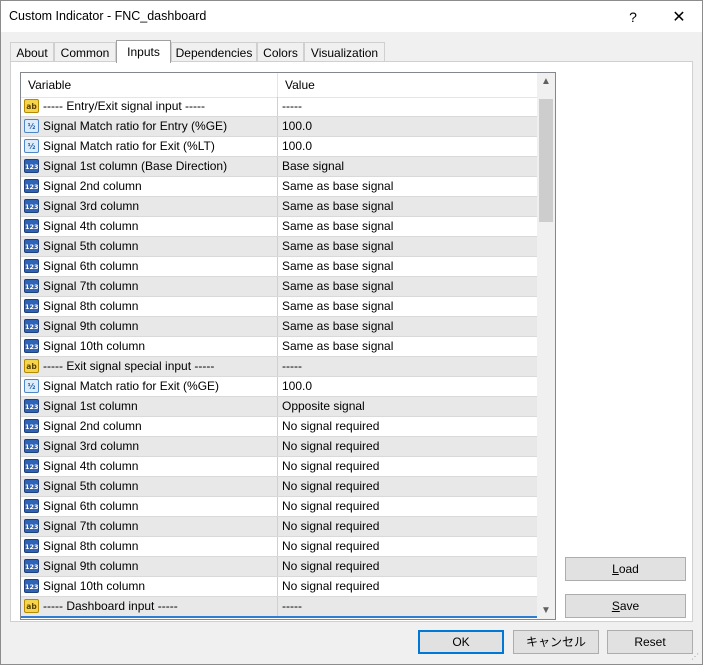 Image resolution: width=703 pixels, height=665 pixels. What do you see at coordinates (279, 227) in the screenshot?
I see `table-row: 123 Signal 4th column Same as base signal` at bounding box center [279, 227].